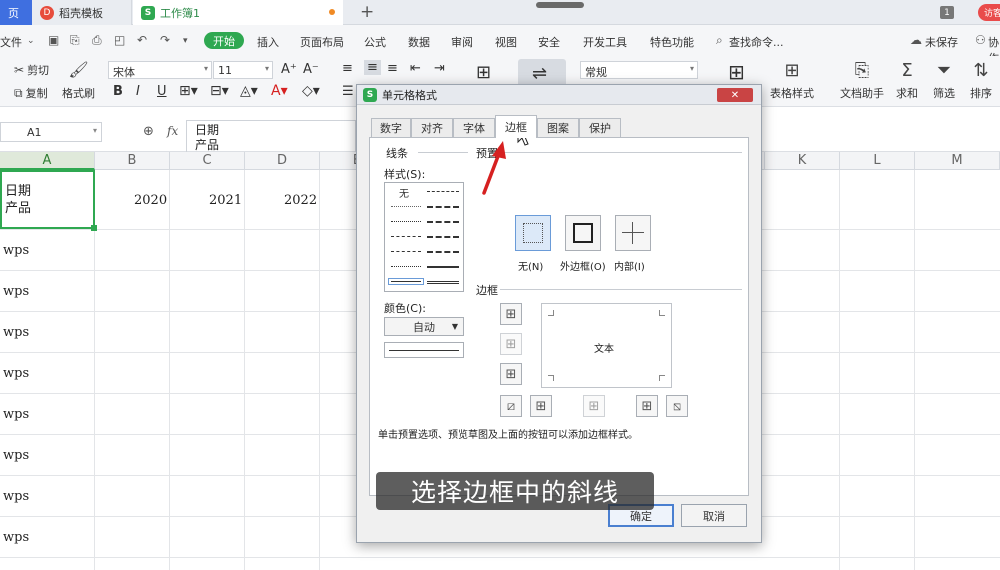  Describe the element at coordinates (11, 42) in the screenshot. I see `menu-file: 文件` at that location.